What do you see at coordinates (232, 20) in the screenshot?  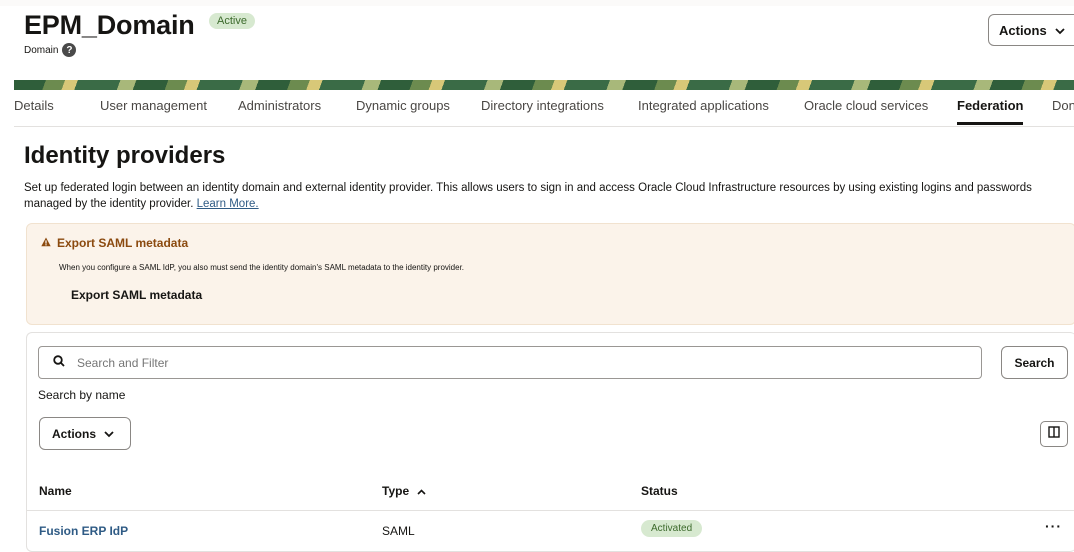 I see `status-badge: Active` at bounding box center [232, 20].